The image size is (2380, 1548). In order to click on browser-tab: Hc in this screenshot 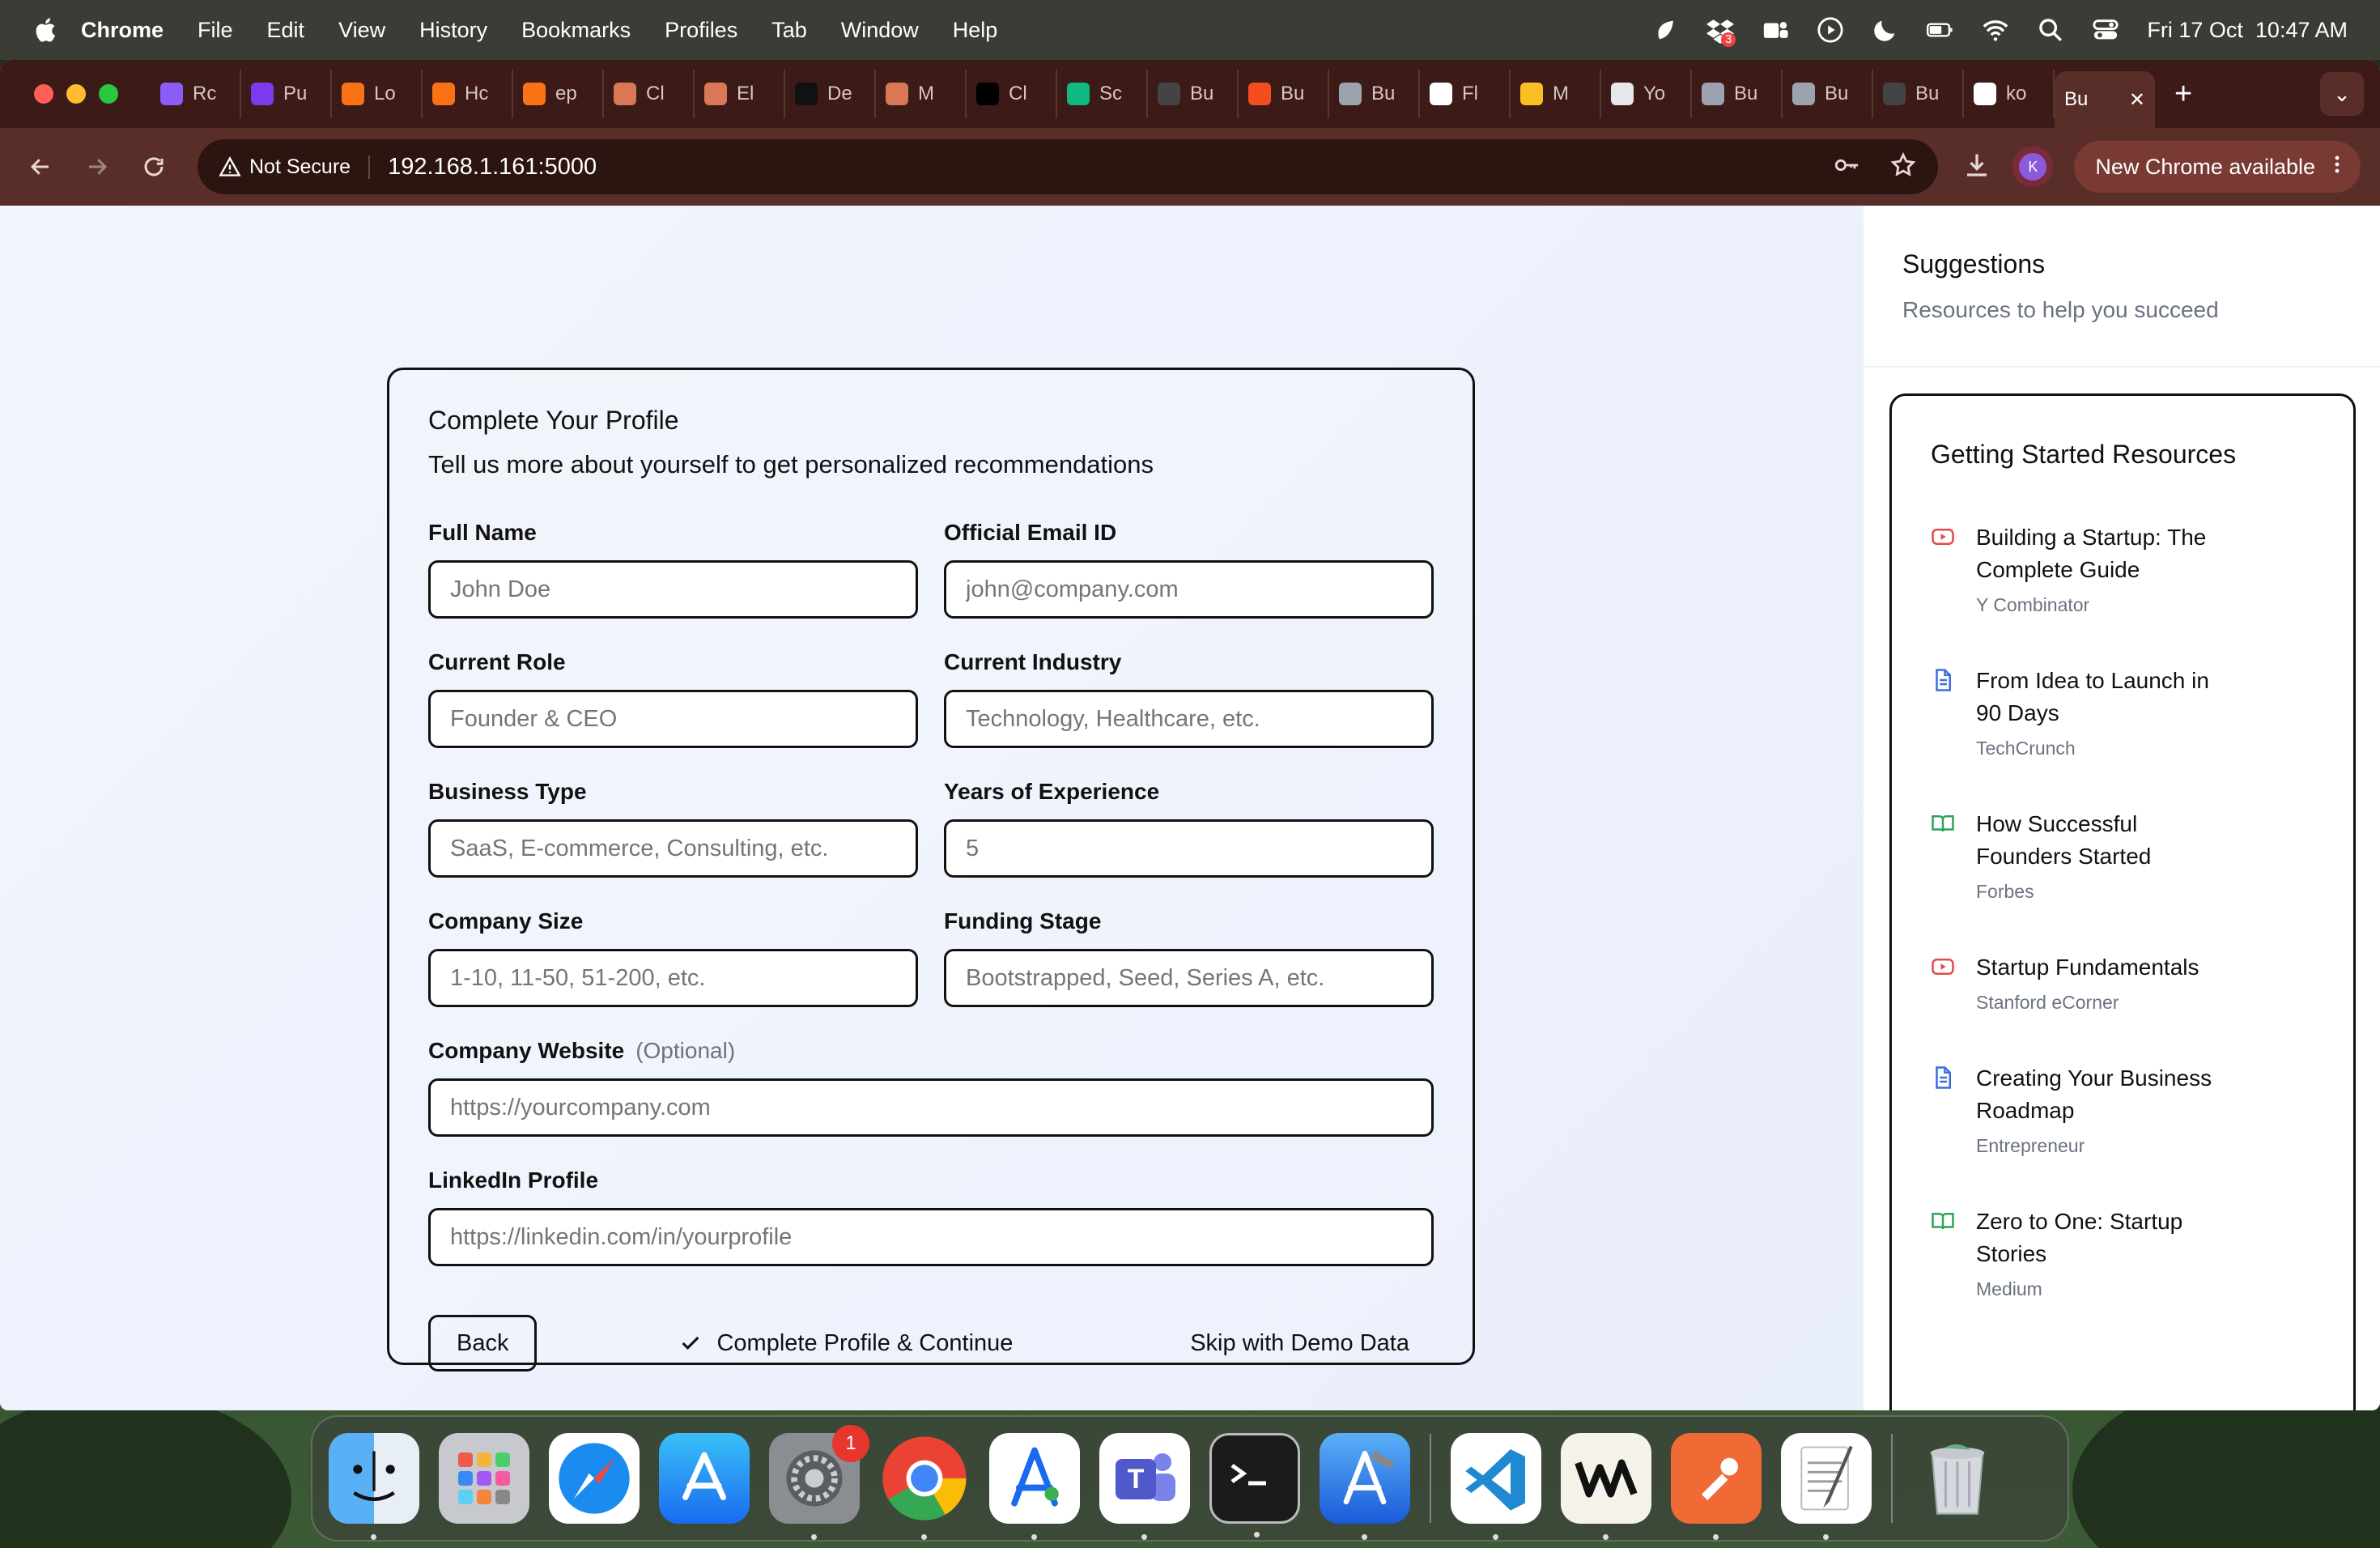, I will do `click(468, 94)`.